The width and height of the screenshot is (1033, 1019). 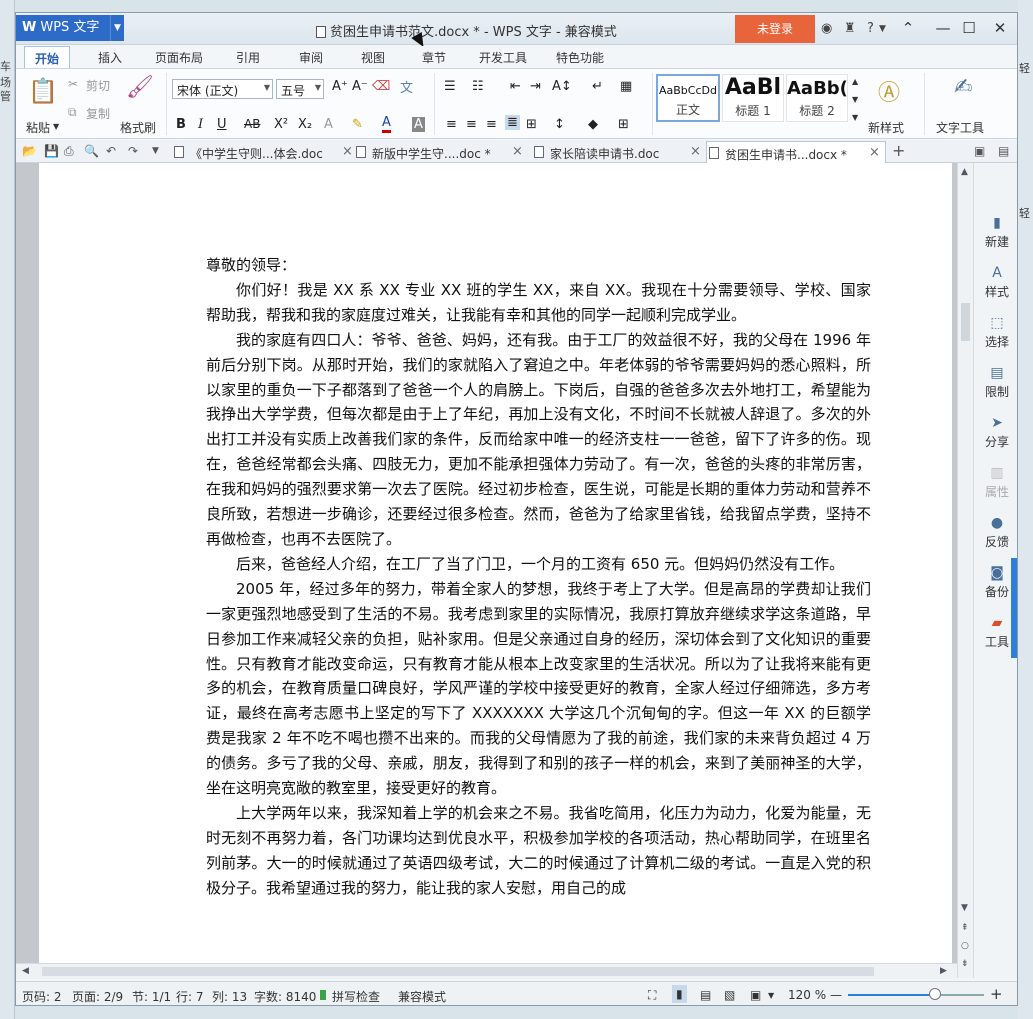 What do you see at coordinates (855, 81) in the screenshot?
I see `style-scroll-up-icon: ▲` at bounding box center [855, 81].